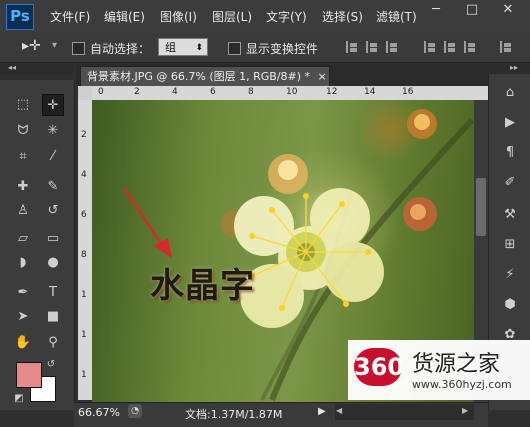  I want to click on align-bottom-icon, so click(393, 47).